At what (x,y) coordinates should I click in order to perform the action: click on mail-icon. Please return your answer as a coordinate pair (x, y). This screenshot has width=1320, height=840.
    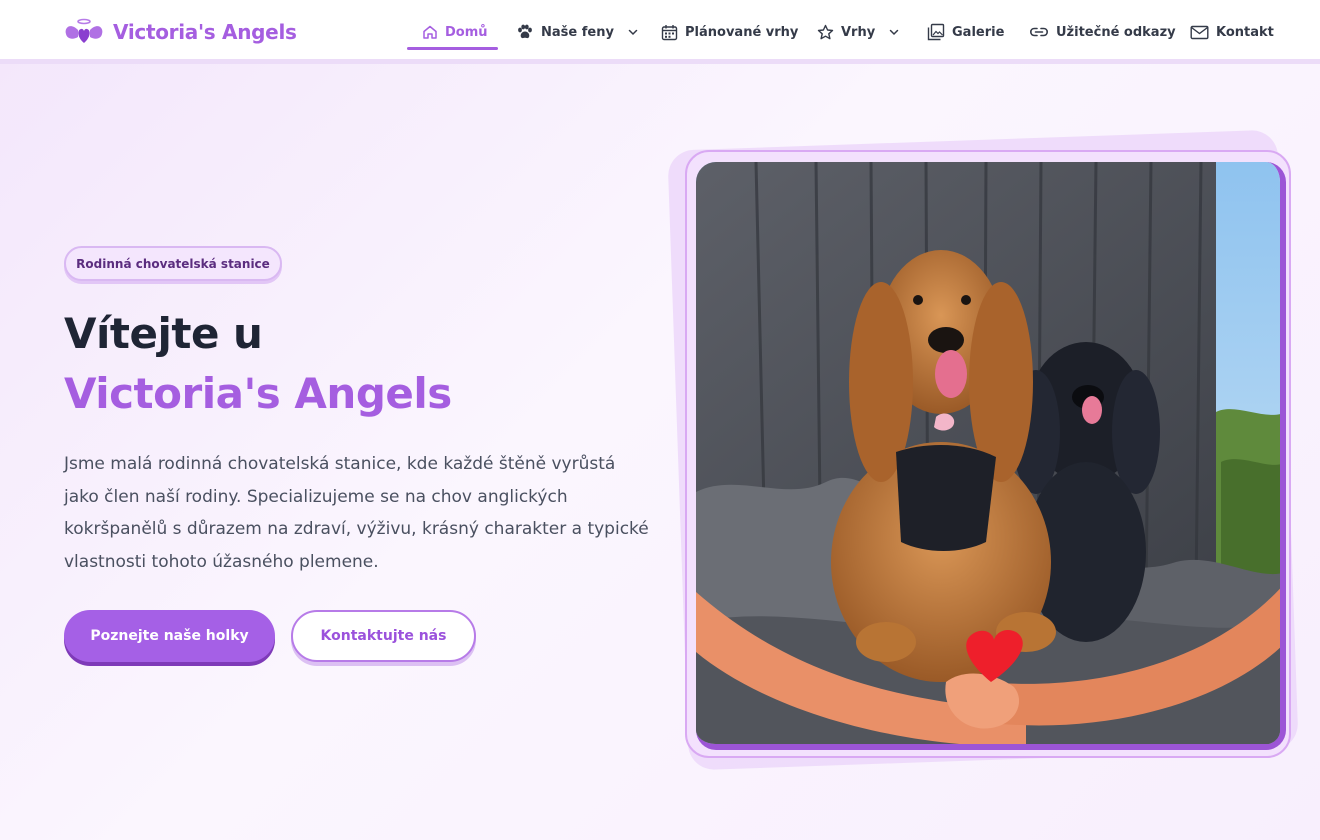
    Looking at the image, I should click on (1199, 32).